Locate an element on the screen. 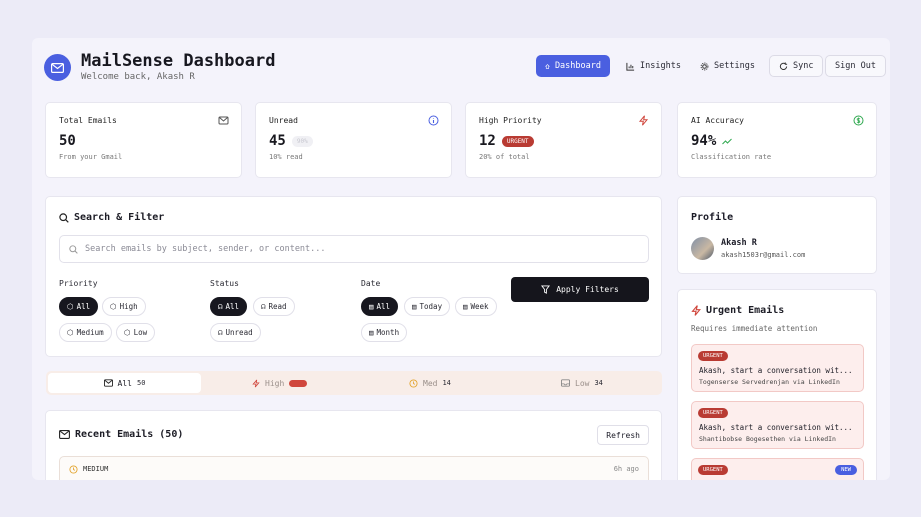  unread-percent-badge: 90% is located at coordinates (302, 141).